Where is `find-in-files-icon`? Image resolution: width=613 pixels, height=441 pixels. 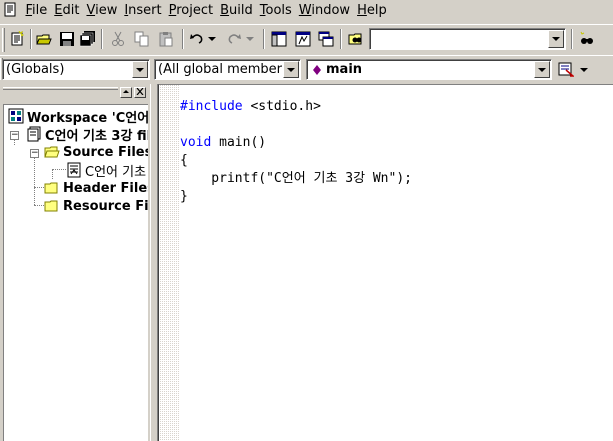 find-in-files-icon is located at coordinates (355, 39).